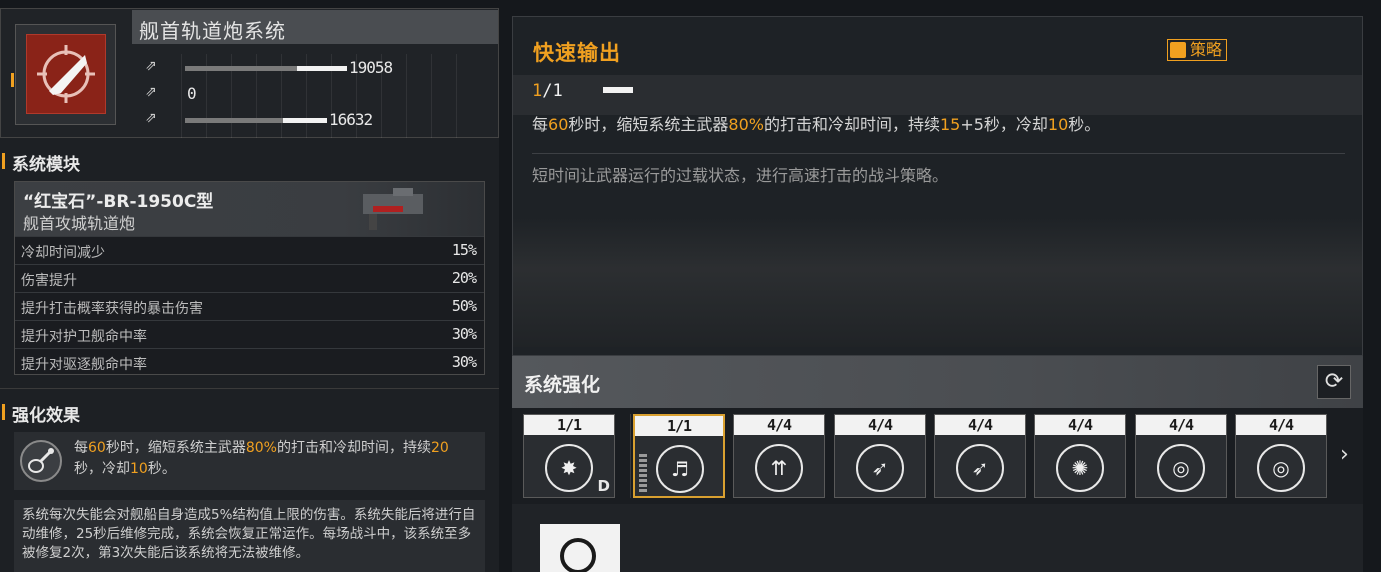 The height and width of the screenshot is (572, 1381). What do you see at coordinates (552, 91) in the screenshot?
I see `skill-level-max: /1` at bounding box center [552, 91].